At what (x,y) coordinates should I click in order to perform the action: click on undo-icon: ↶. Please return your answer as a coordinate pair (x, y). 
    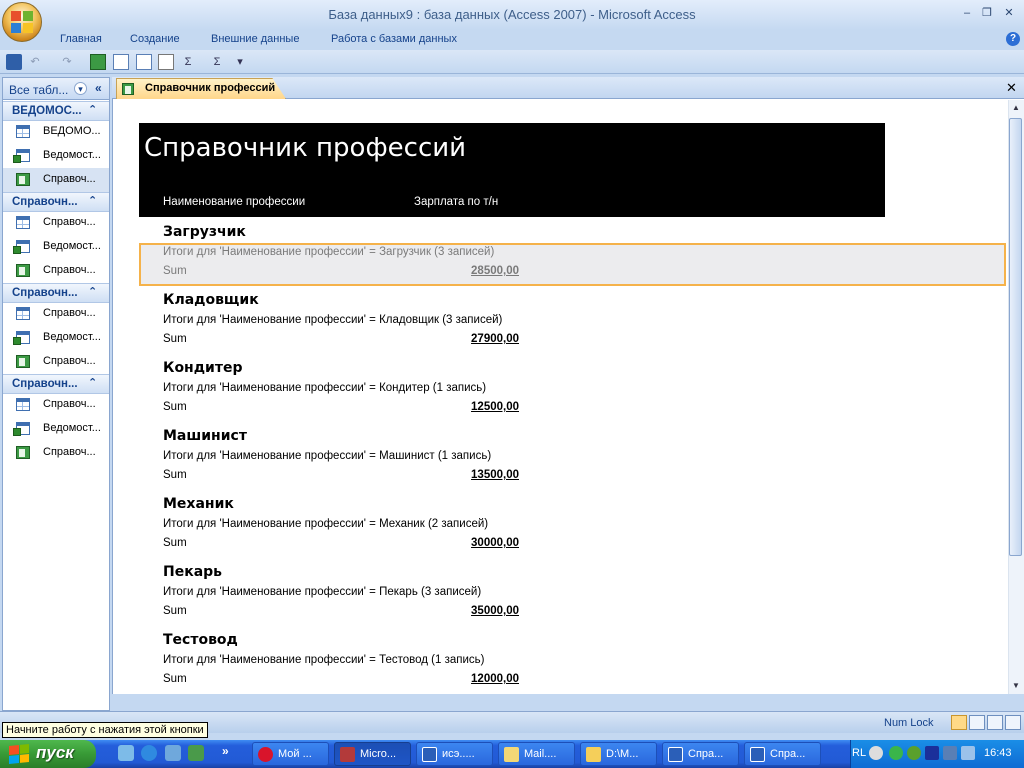
    Looking at the image, I should click on (35, 62).